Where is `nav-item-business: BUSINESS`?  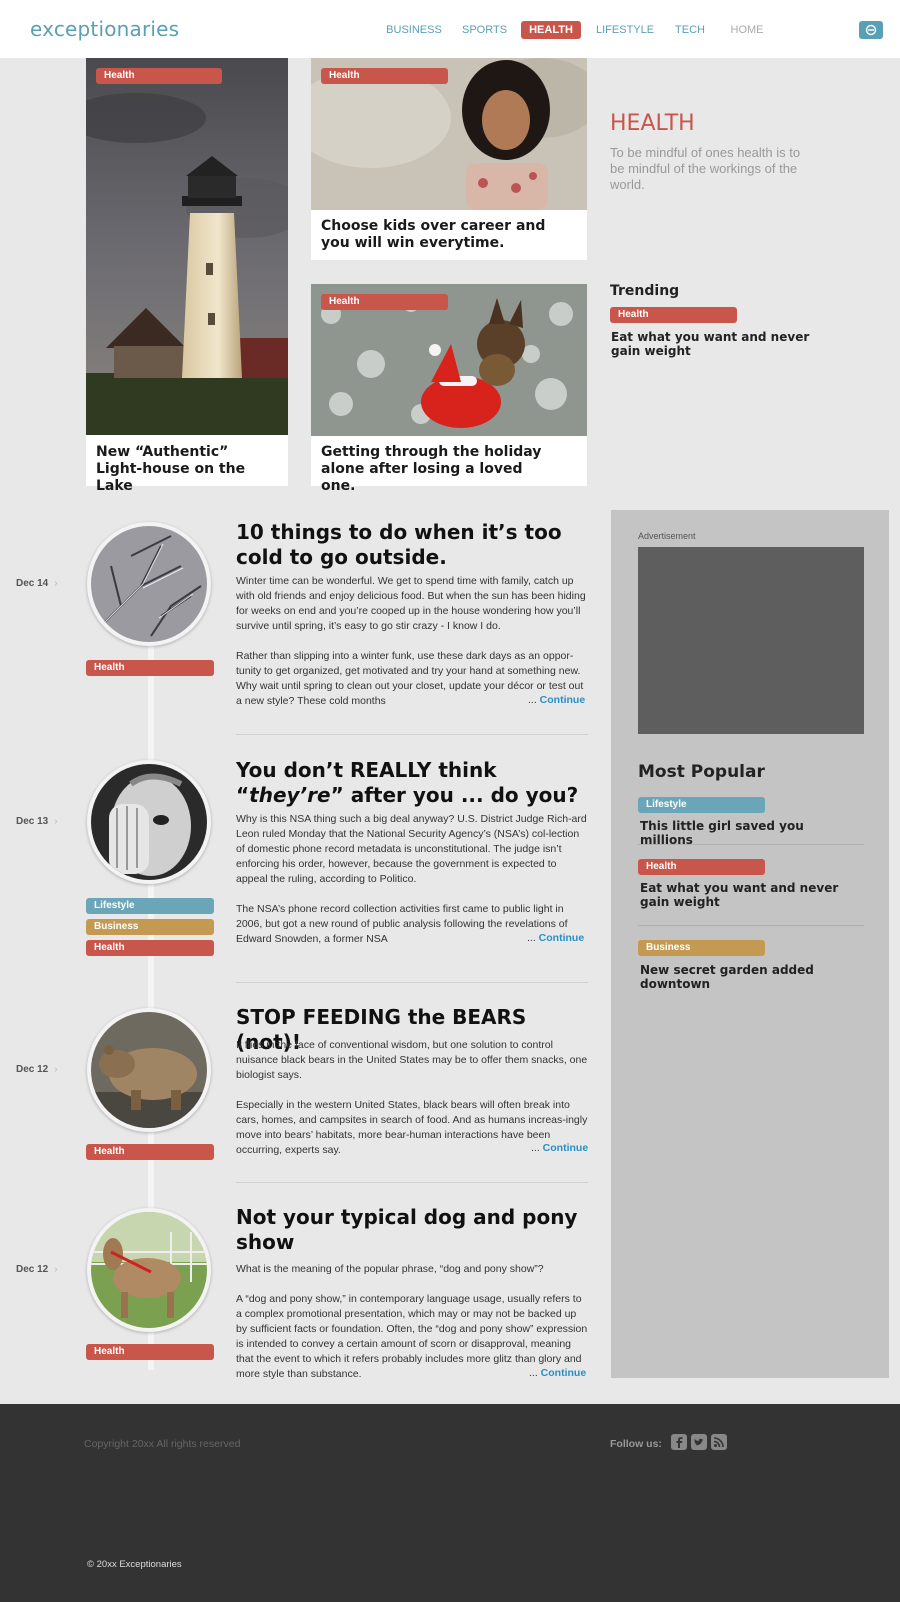
nav-item-business: BUSINESS is located at coordinates (414, 30).